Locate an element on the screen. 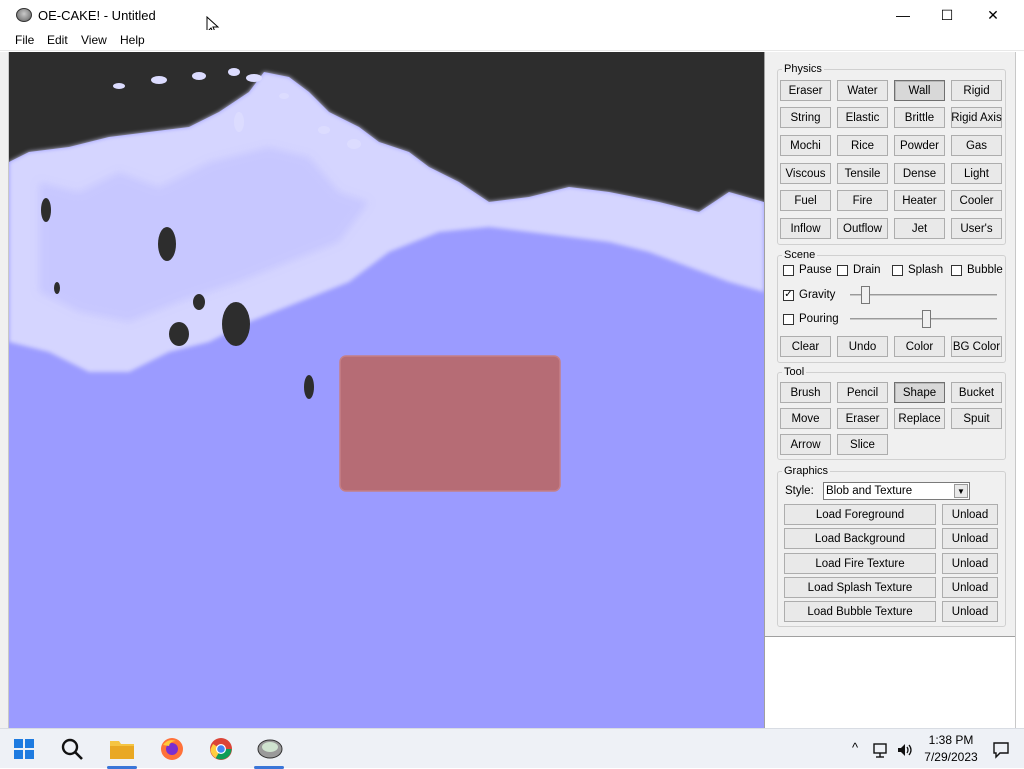 This screenshot has height=769, width=1024. physics-water-button: Water is located at coordinates (862, 90).